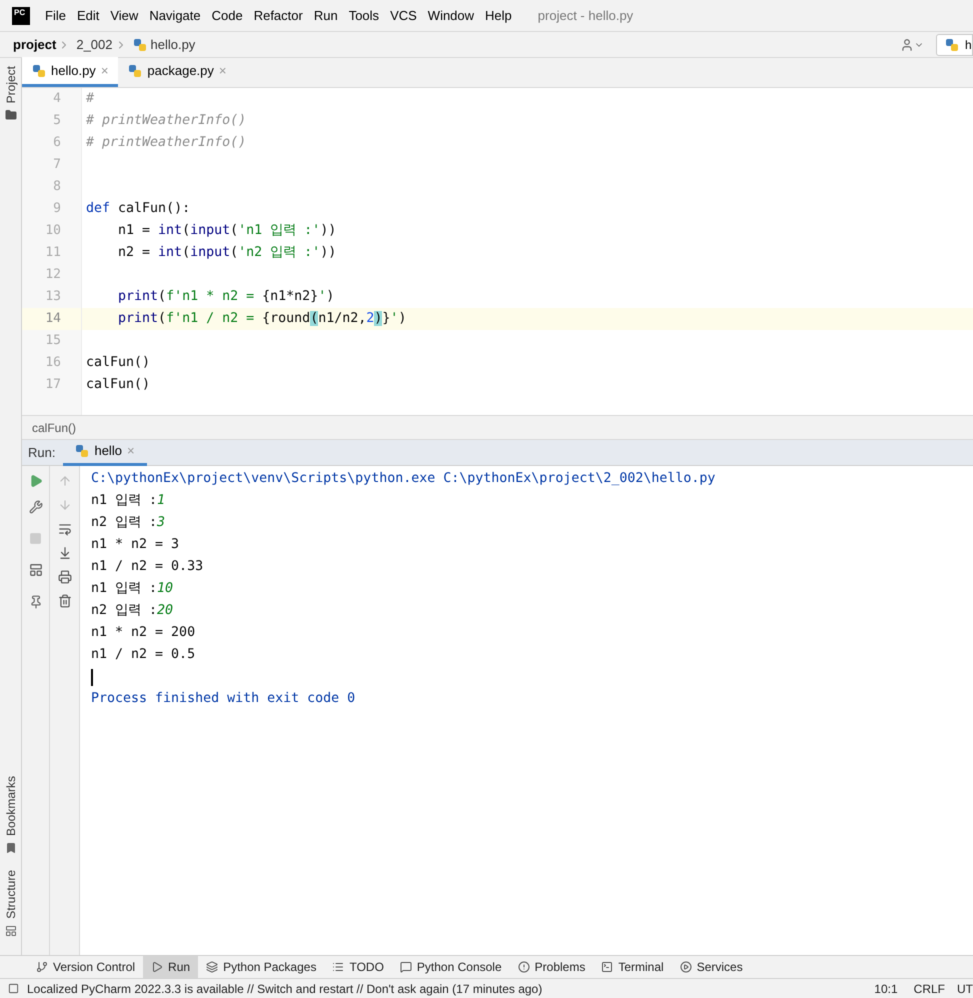 Image resolution: width=973 pixels, height=998 pixels. I want to click on breadcrumb-item: 2_002, so click(94, 44).